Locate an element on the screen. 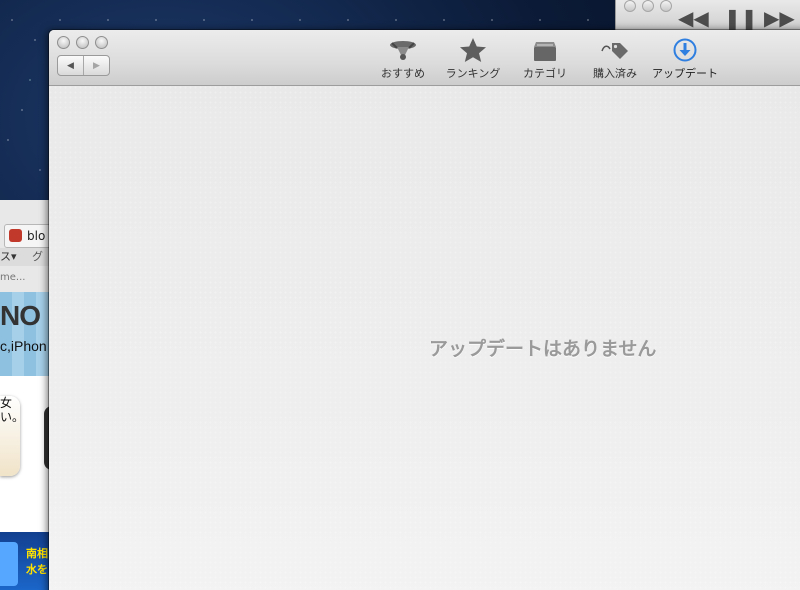 This screenshot has height=590, width=800. forward-button: ▶ is located at coordinates (96, 65).